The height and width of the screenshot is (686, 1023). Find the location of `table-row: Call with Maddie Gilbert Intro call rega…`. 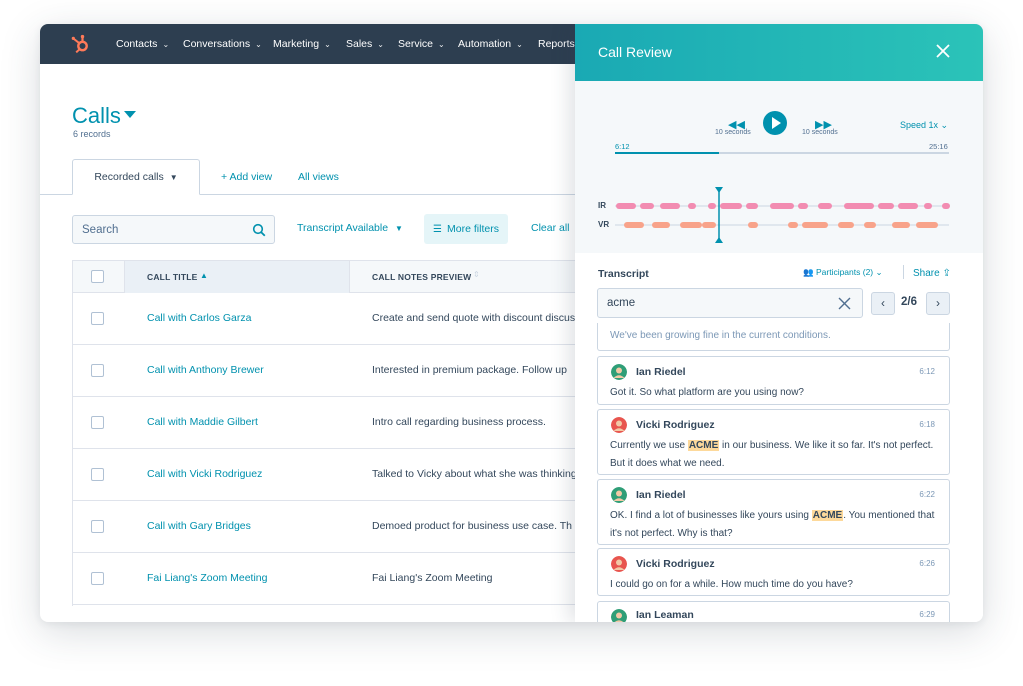

table-row: Call with Maddie Gilbert Intro call rega… is located at coordinates (327, 423).